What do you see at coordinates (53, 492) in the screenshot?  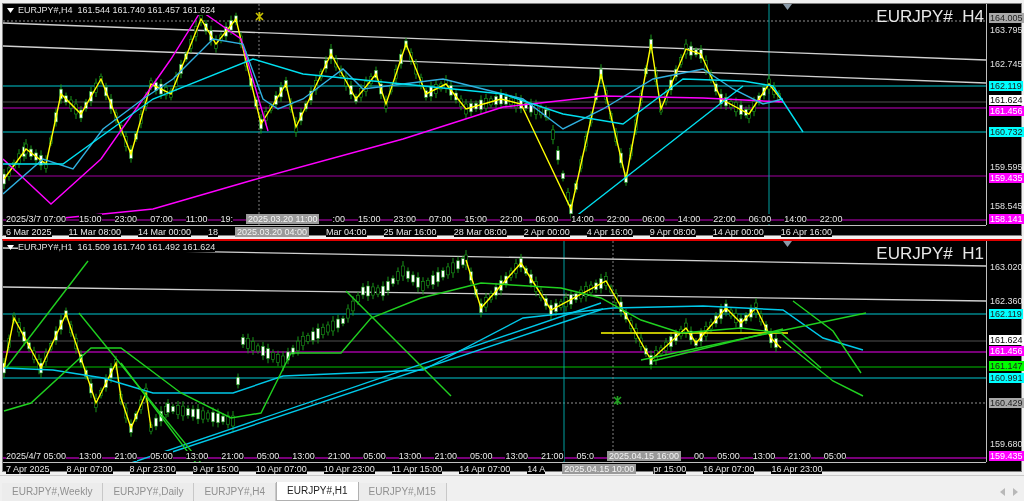 I see `chart-tab: EURJPY#,Weekly` at bounding box center [53, 492].